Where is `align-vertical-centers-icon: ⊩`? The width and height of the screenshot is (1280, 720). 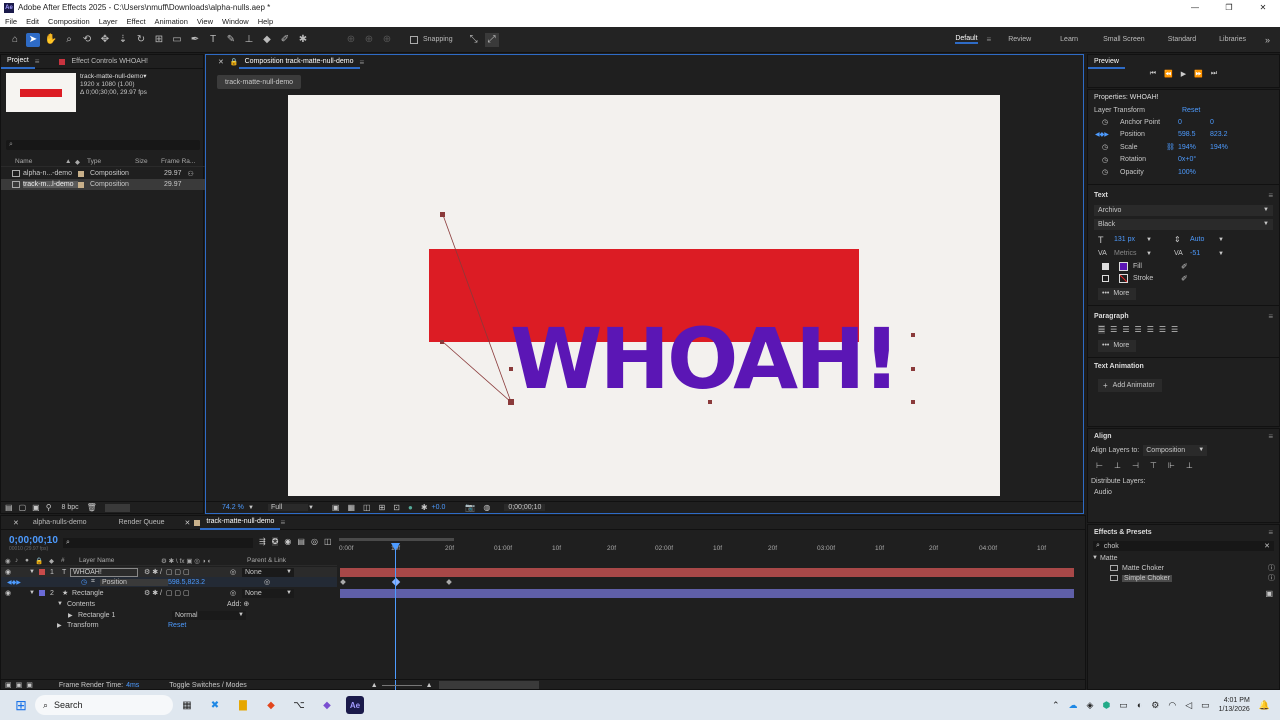
align-vertical-centers-icon: ⊩ is located at coordinates (1171, 465).